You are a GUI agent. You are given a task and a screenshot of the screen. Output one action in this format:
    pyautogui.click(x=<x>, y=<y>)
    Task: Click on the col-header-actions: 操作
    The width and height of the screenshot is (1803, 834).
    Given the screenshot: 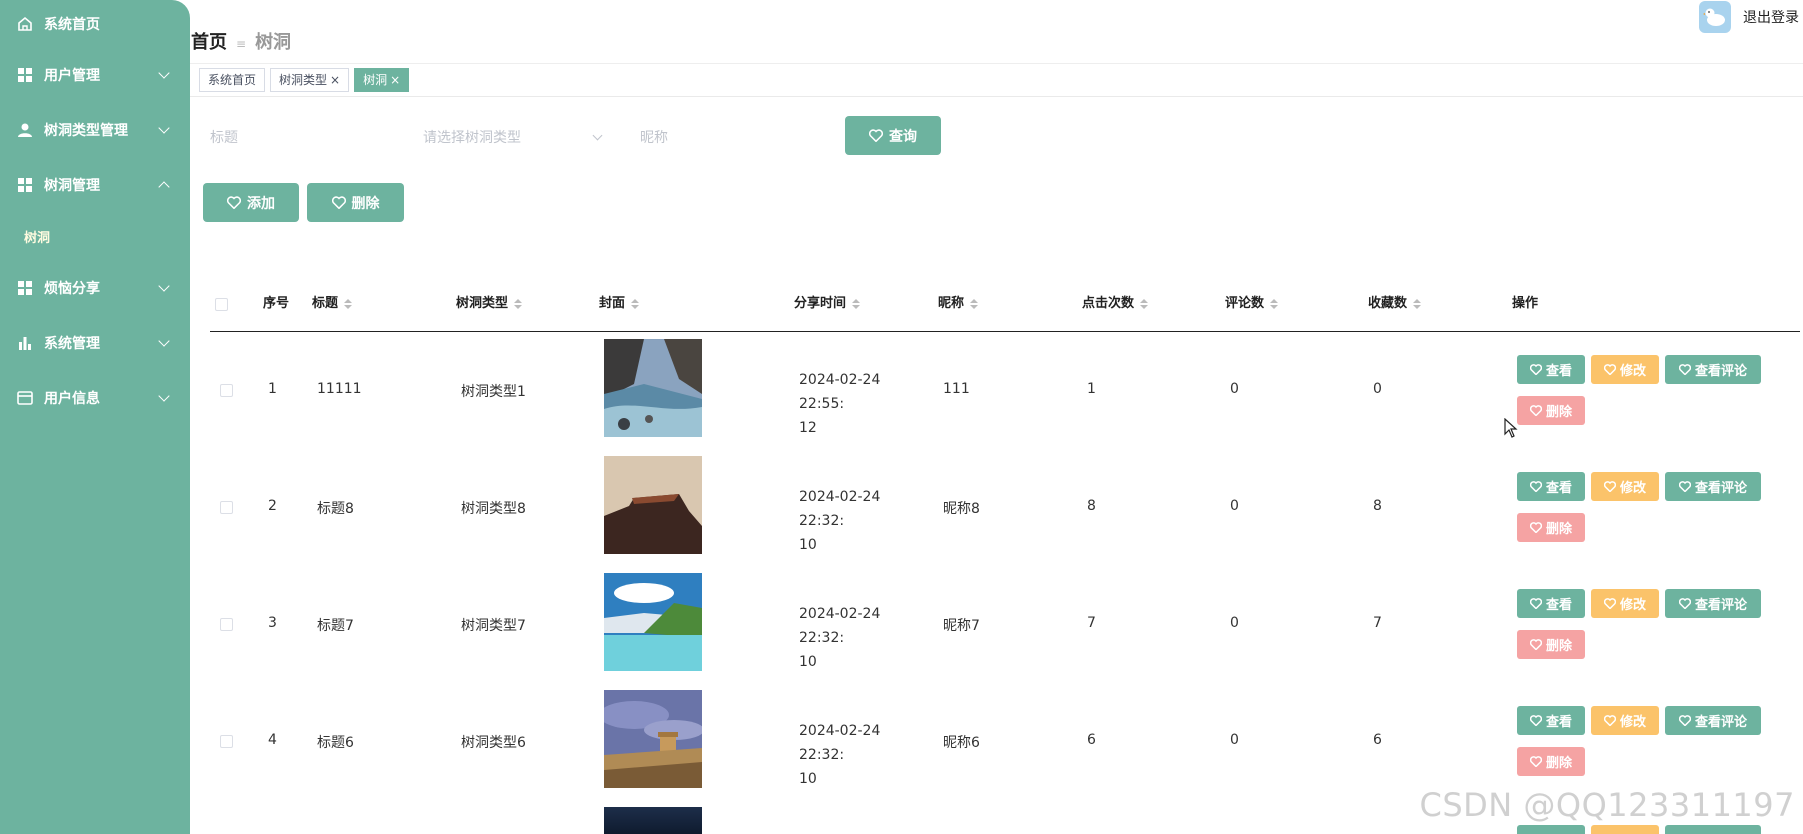 What is the action you would take?
    pyautogui.click(x=1525, y=303)
    